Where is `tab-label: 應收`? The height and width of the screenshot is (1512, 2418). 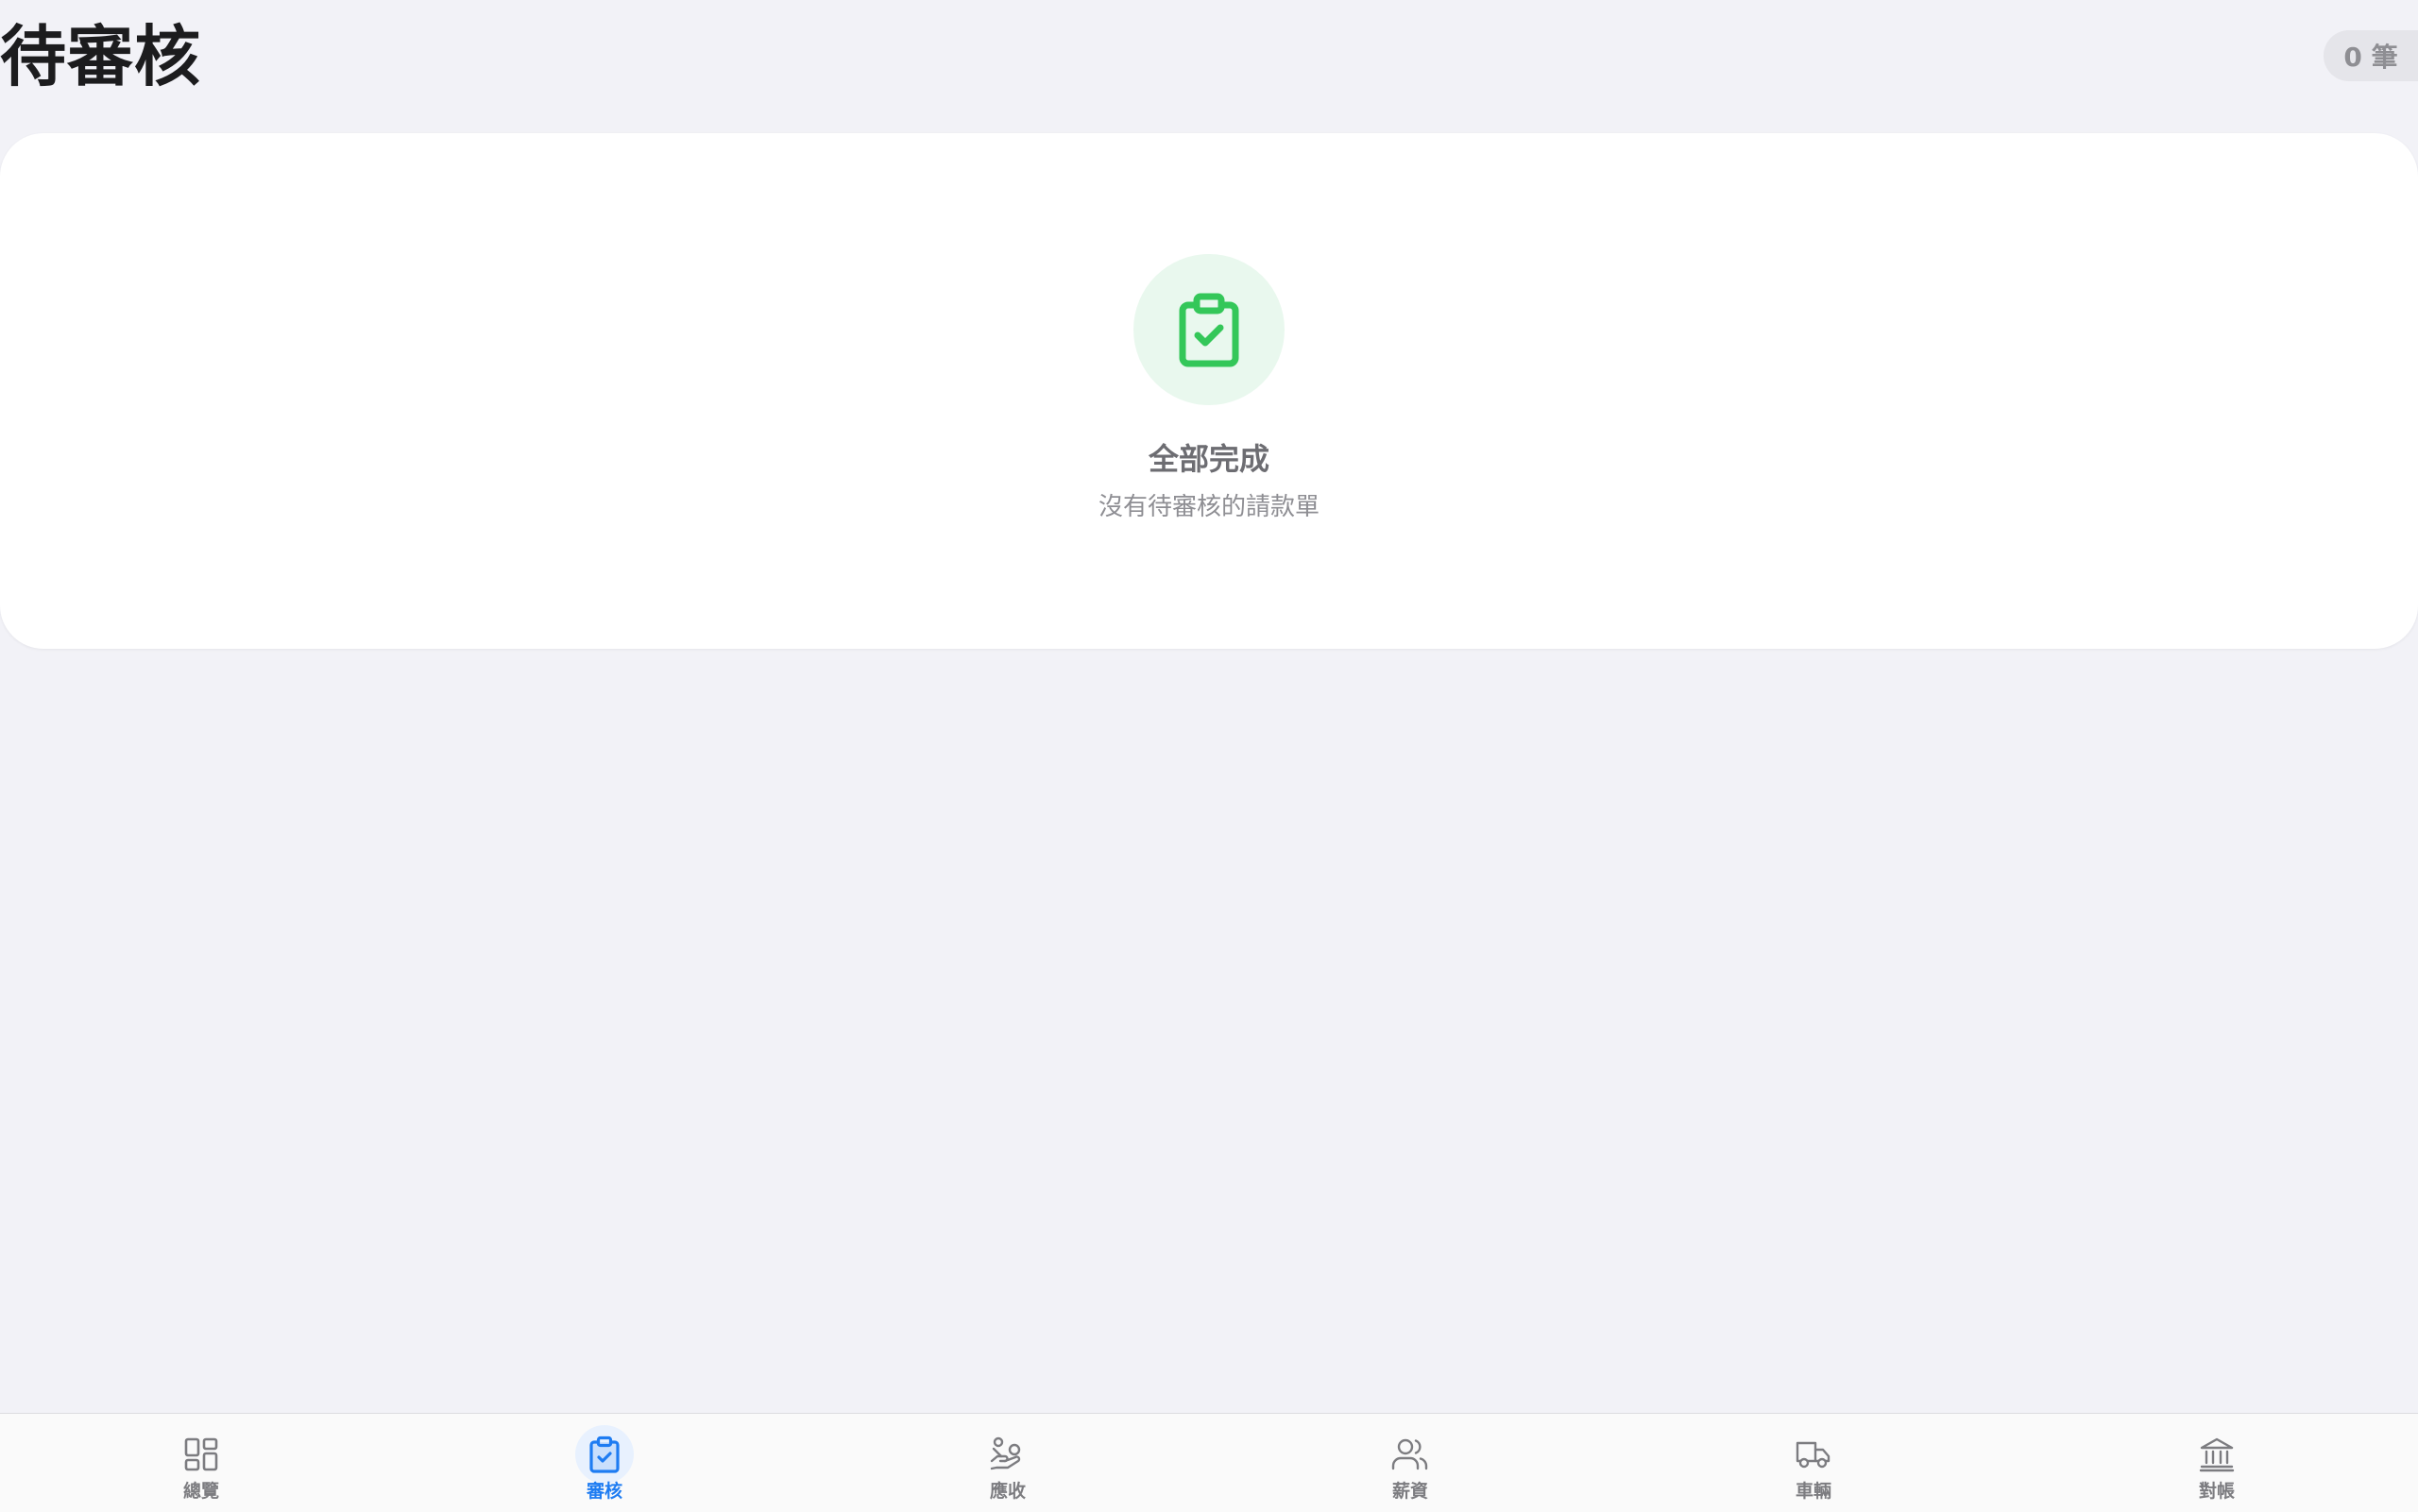
tab-label: 應收 is located at coordinates (1008, 1491).